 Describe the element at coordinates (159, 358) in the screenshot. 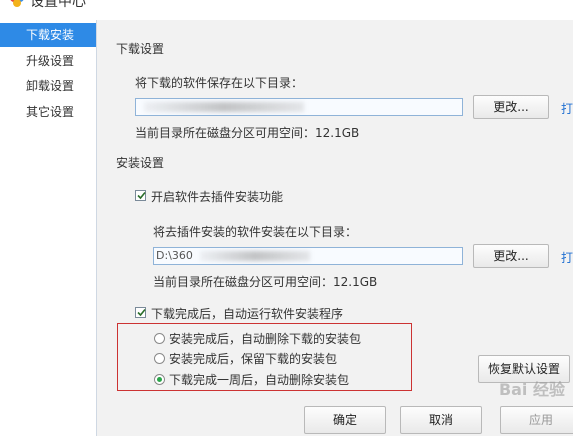

I see `radio-keep-package` at that location.